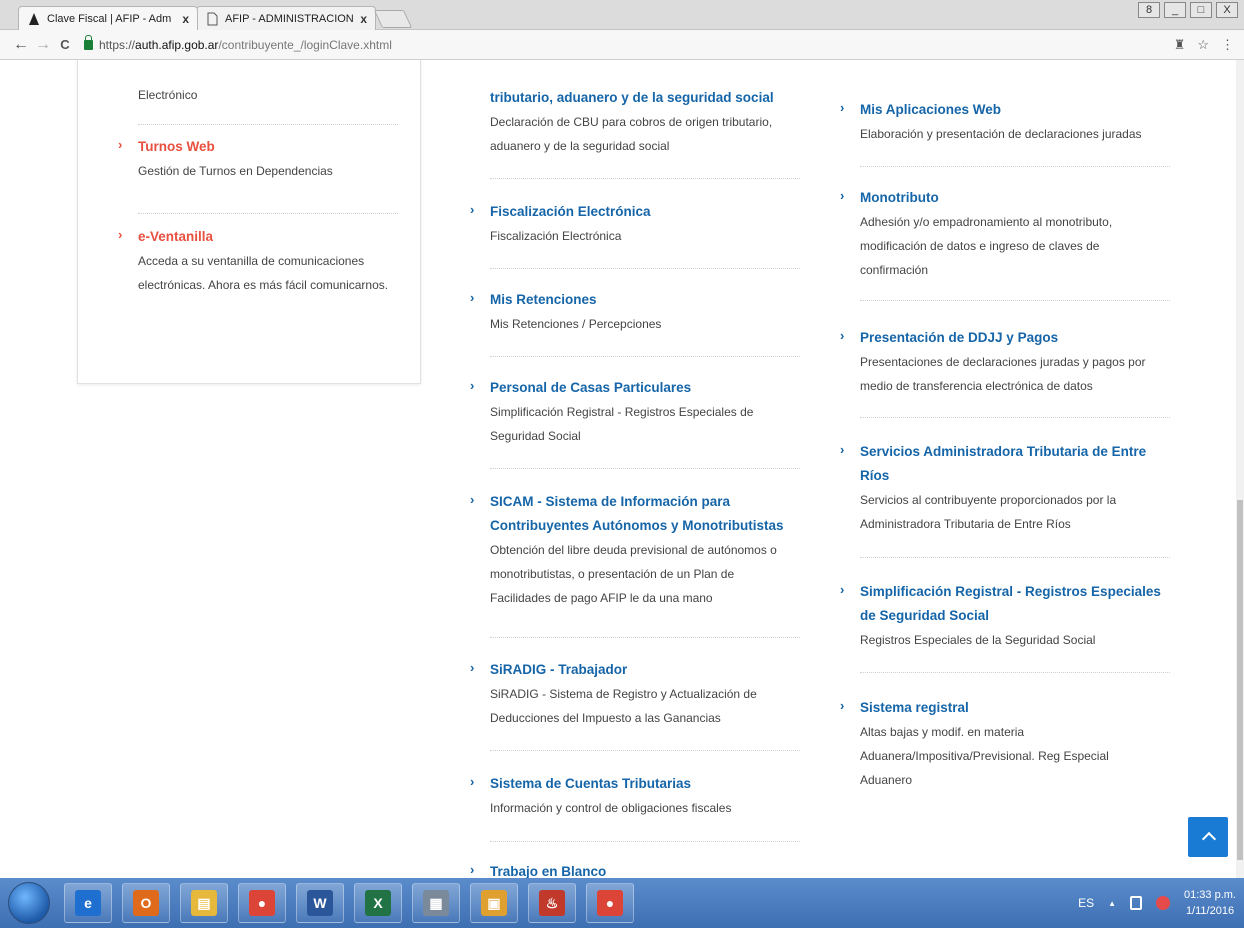  I want to click on afip-favicon-icon, so click(34, 18).